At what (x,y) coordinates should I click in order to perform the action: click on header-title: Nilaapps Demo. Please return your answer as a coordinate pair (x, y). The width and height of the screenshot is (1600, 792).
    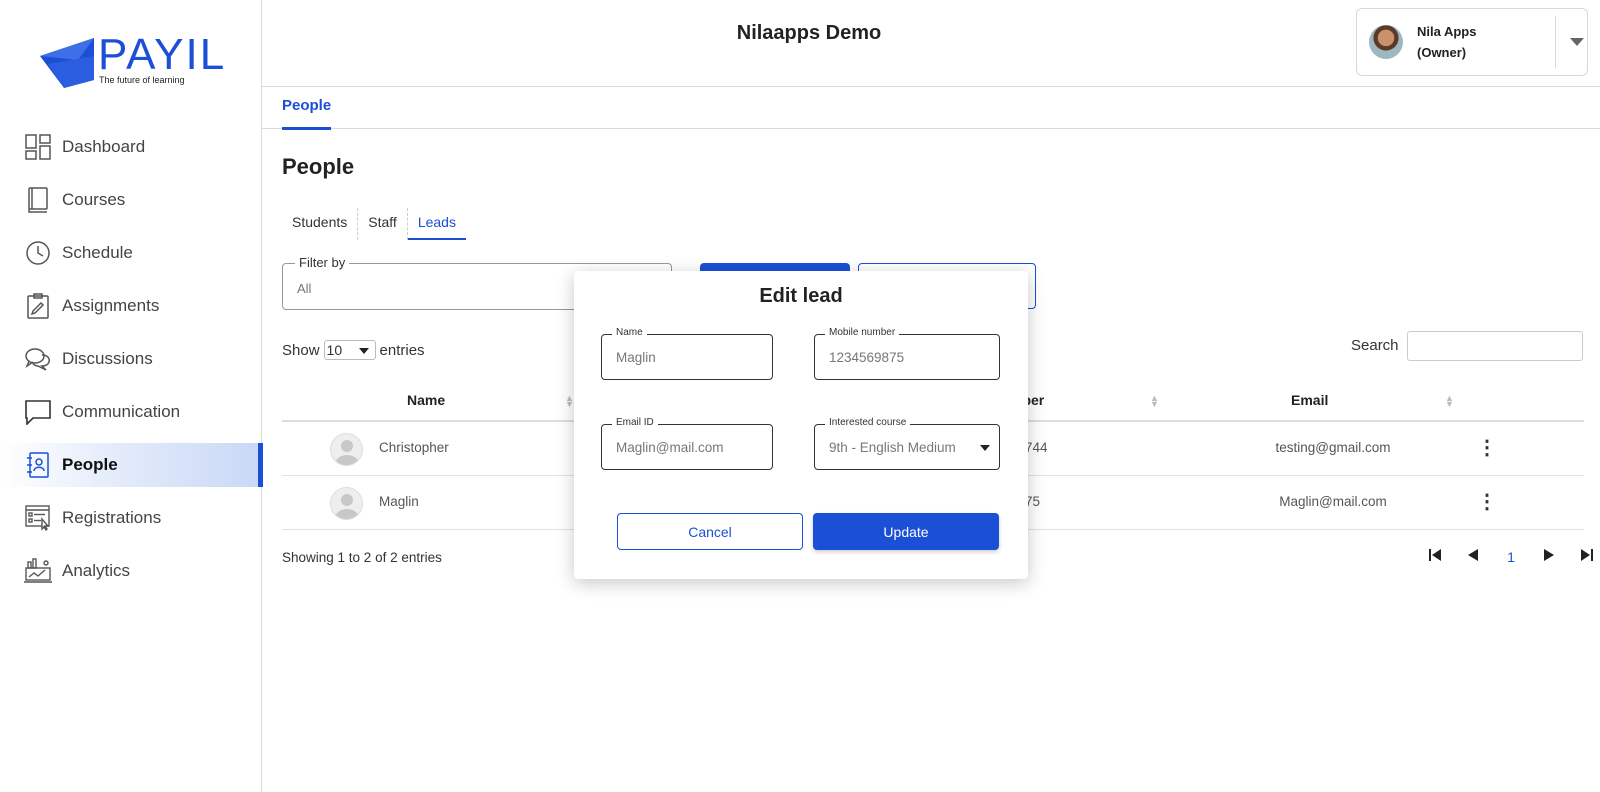
    Looking at the image, I should click on (809, 33).